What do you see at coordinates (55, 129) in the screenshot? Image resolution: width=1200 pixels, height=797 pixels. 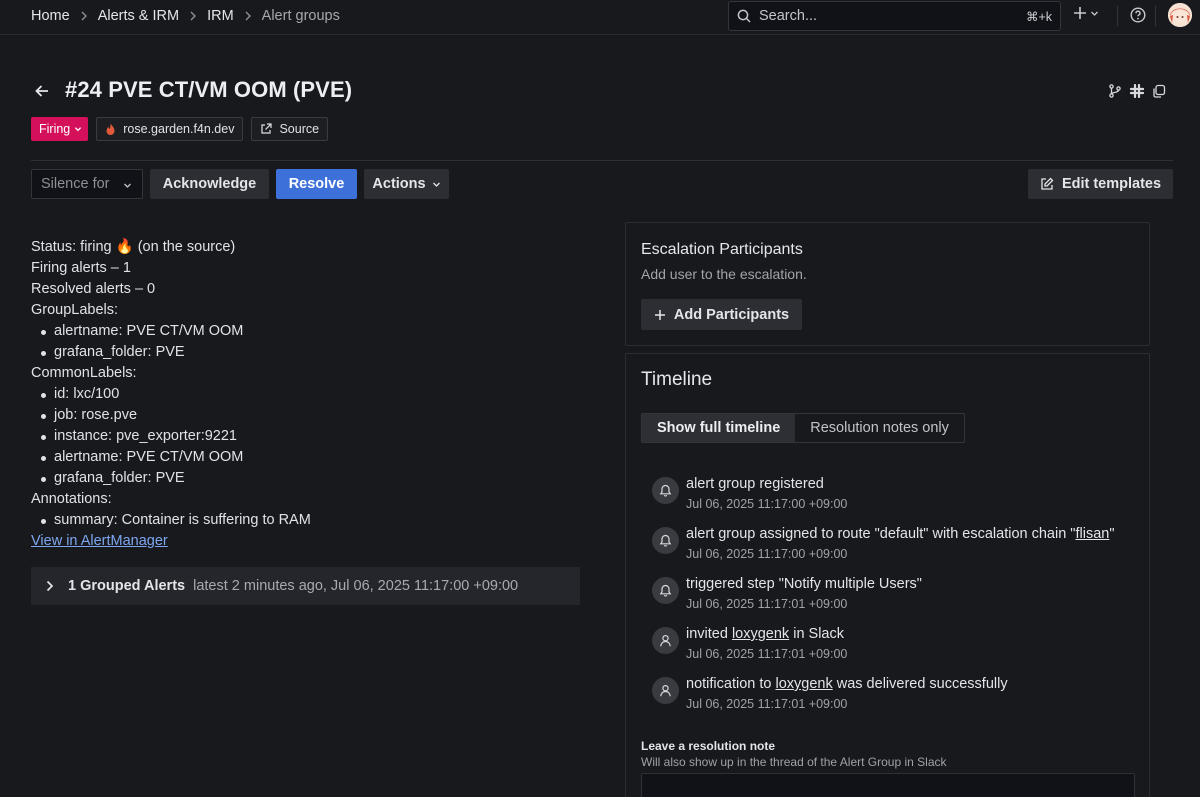 I see `status-badge-label: Firing` at bounding box center [55, 129].